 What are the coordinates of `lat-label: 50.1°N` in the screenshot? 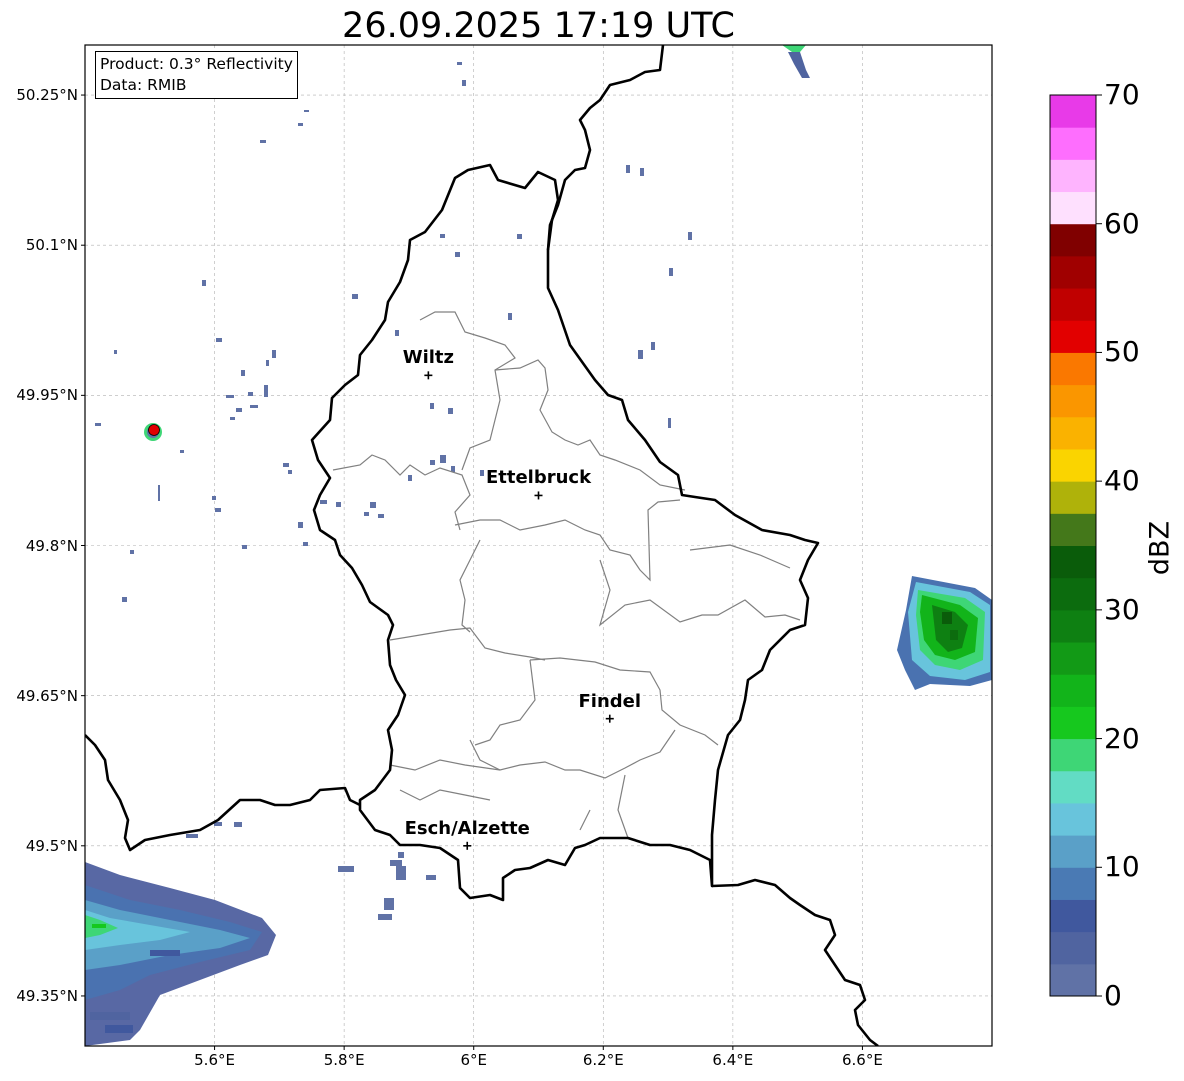 It's located at (51, 245).